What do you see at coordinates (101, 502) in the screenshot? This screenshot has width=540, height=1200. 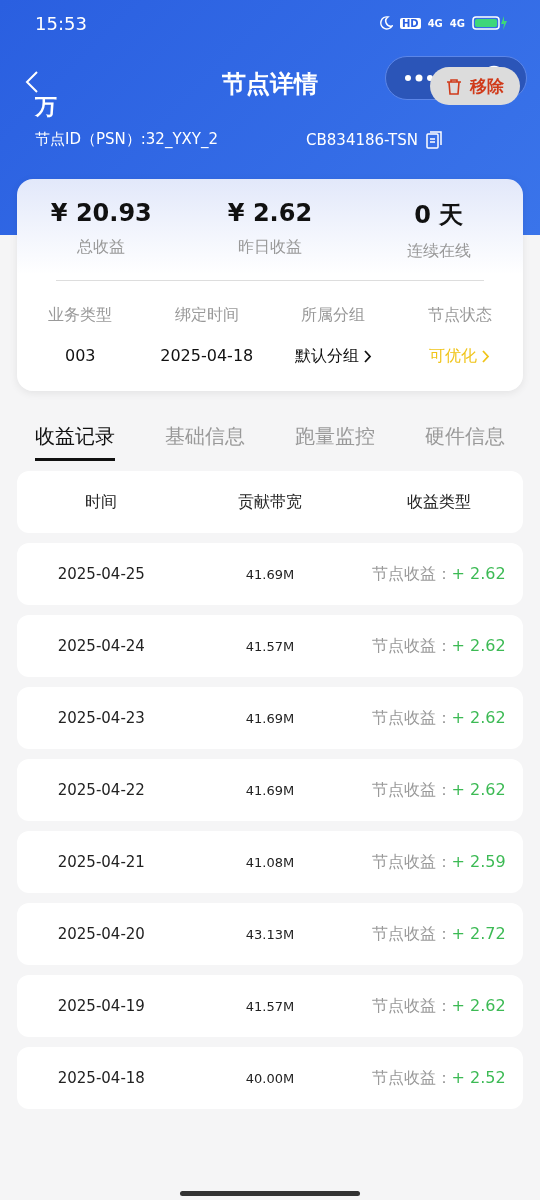 I see `column-header: 时间` at bounding box center [101, 502].